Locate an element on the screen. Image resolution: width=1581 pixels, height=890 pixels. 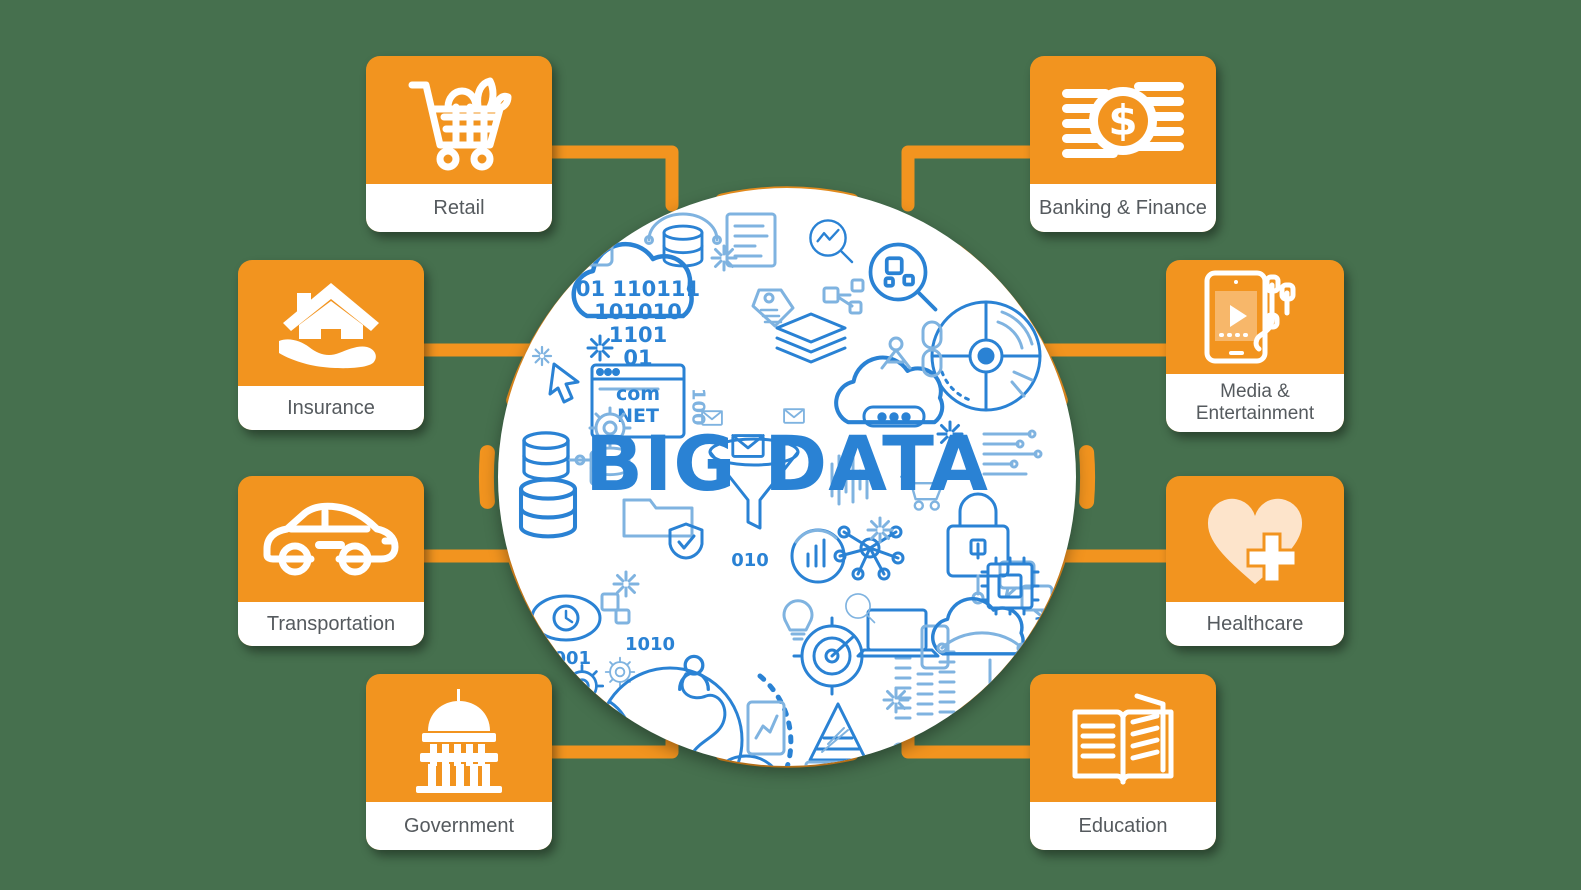
heart-cross-icon is located at coordinates (1255, 539).